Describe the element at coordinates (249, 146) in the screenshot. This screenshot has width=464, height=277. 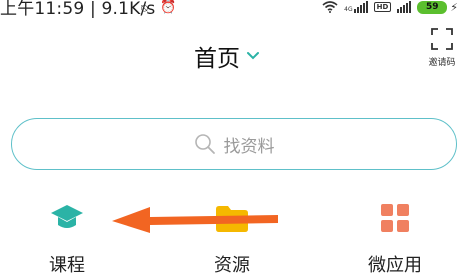
I see `search-placeholder: 找资料` at that location.